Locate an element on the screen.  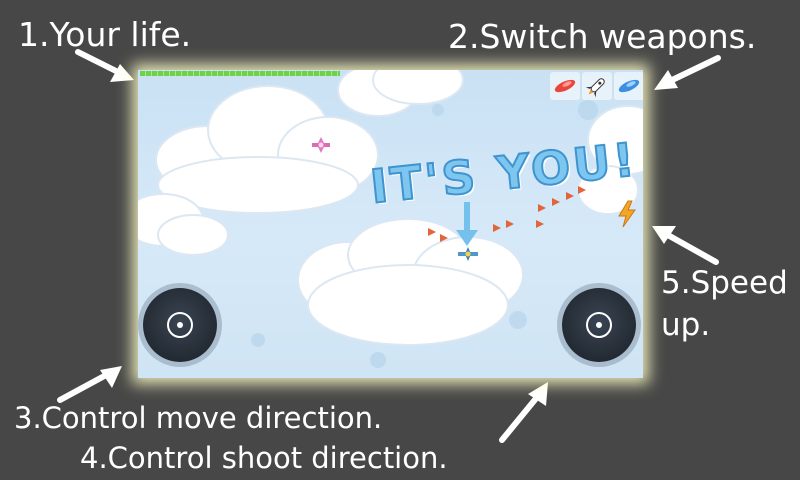
arrow-to-life-bar is located at coordinates (100, 63).